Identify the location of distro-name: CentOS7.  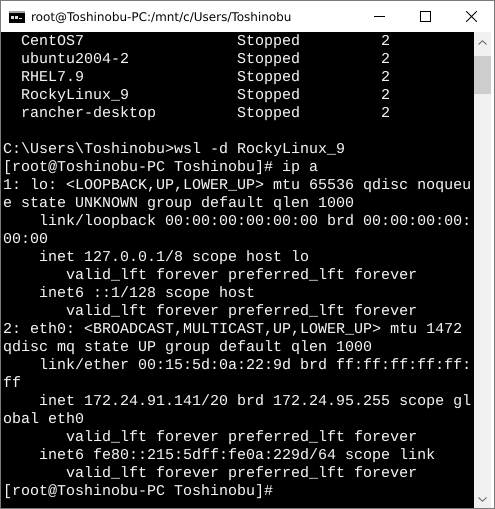
(53, 42).